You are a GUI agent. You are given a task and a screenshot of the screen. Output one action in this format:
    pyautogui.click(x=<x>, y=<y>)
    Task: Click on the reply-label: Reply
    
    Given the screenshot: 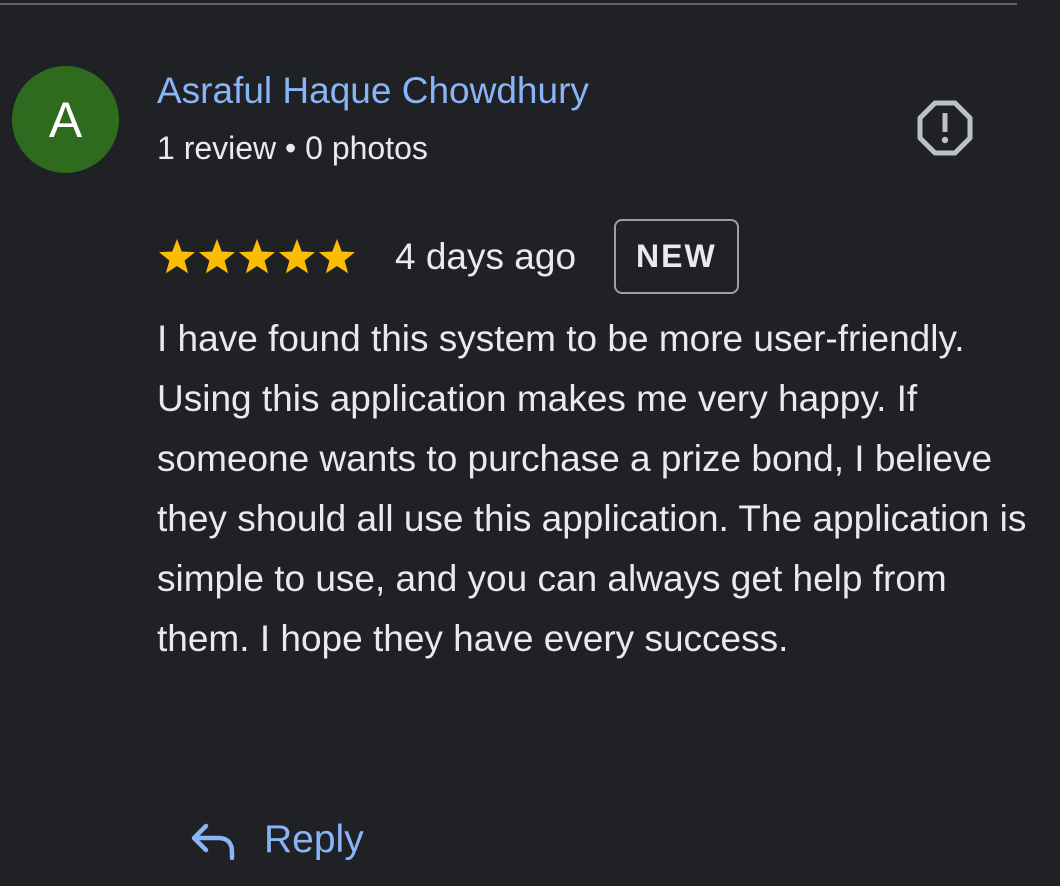 What is the action you would take?
    pyautogui.click(x=314, y=839)
    